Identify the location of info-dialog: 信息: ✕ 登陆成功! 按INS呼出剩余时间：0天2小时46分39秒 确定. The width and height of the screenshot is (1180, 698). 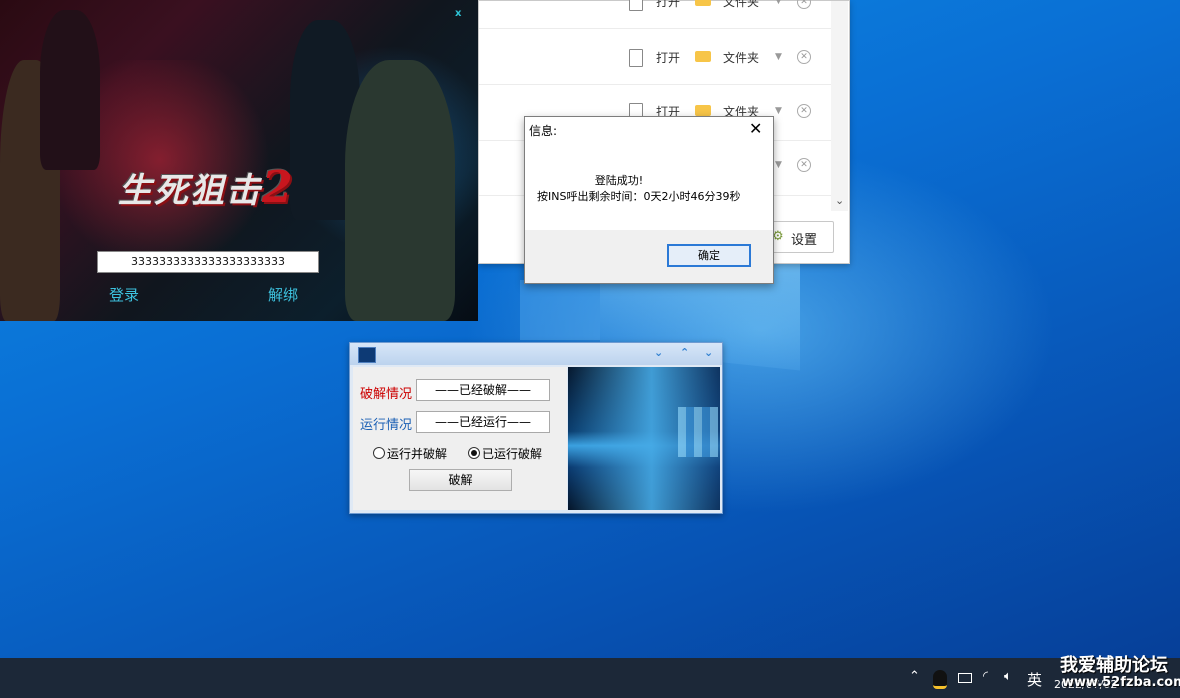
(649, 200).